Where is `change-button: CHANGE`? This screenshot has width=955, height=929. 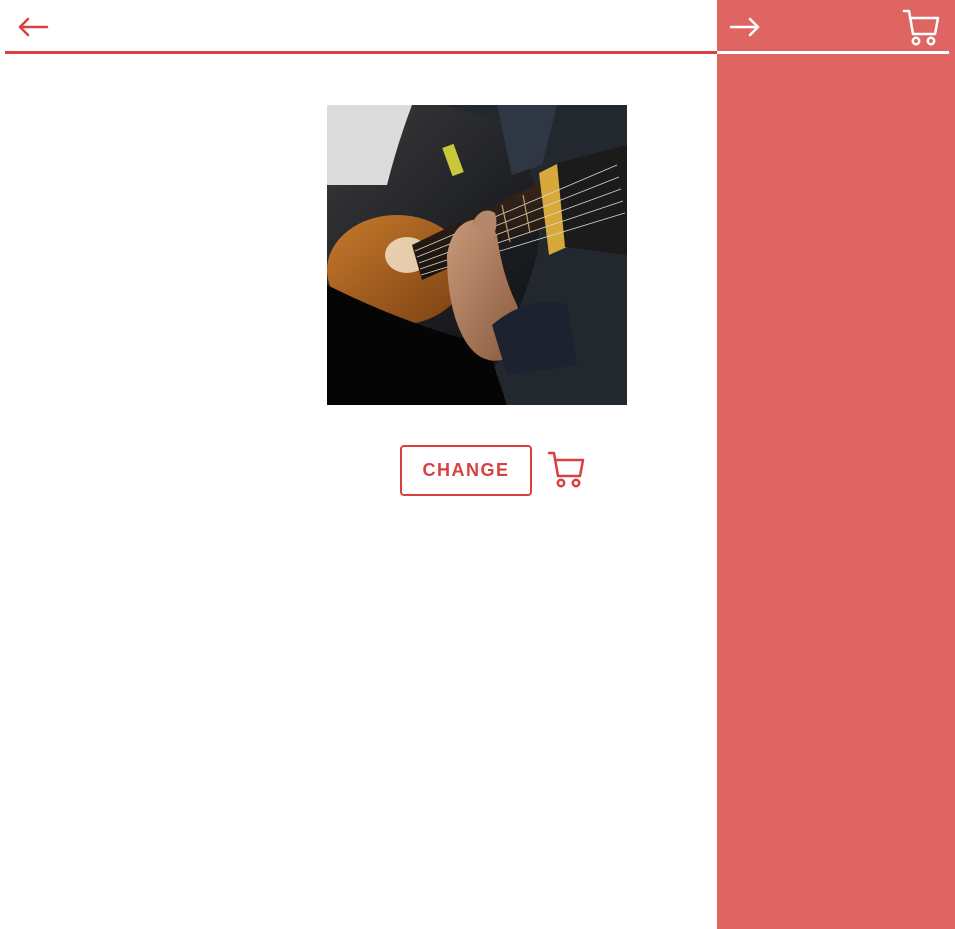 change-button: CHANGE is located at coordinates (466, 470).